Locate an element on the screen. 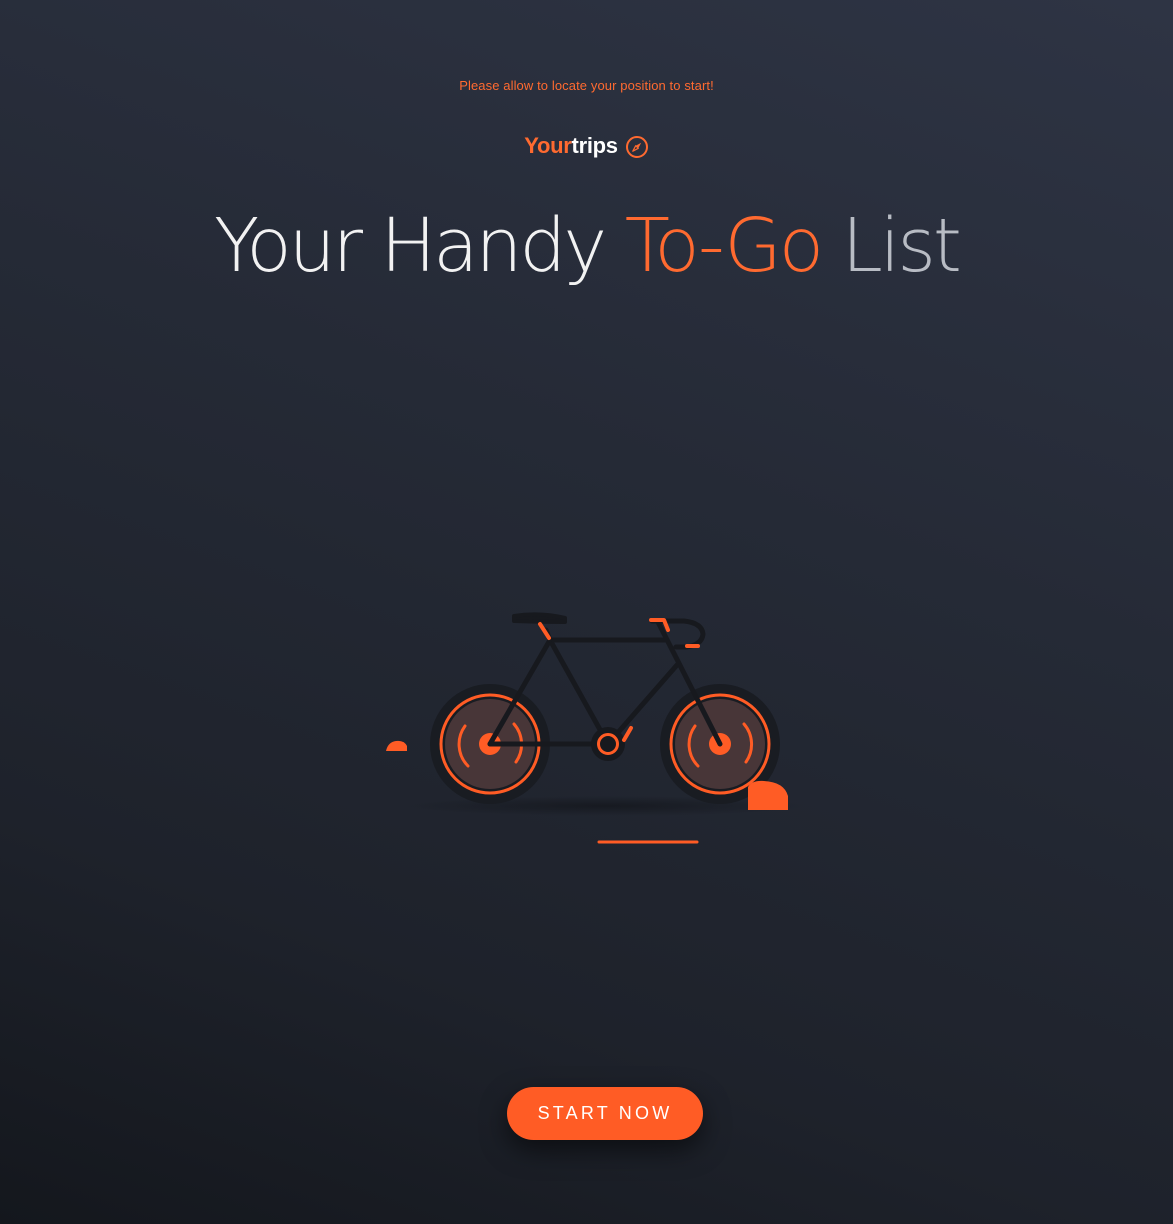 This screenshot has height=1224, width=1173. ground-rock-right is located at coordinates (768, 795).